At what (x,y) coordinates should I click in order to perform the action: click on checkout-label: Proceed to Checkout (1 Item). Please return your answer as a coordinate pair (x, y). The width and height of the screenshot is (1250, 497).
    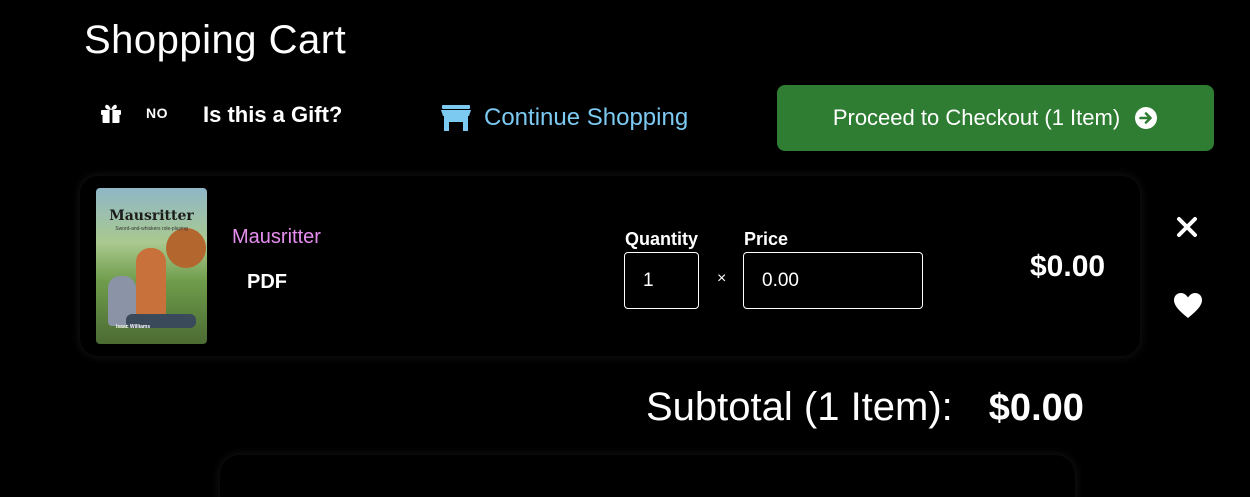
    Looking at the image, I should click on (976, 117).